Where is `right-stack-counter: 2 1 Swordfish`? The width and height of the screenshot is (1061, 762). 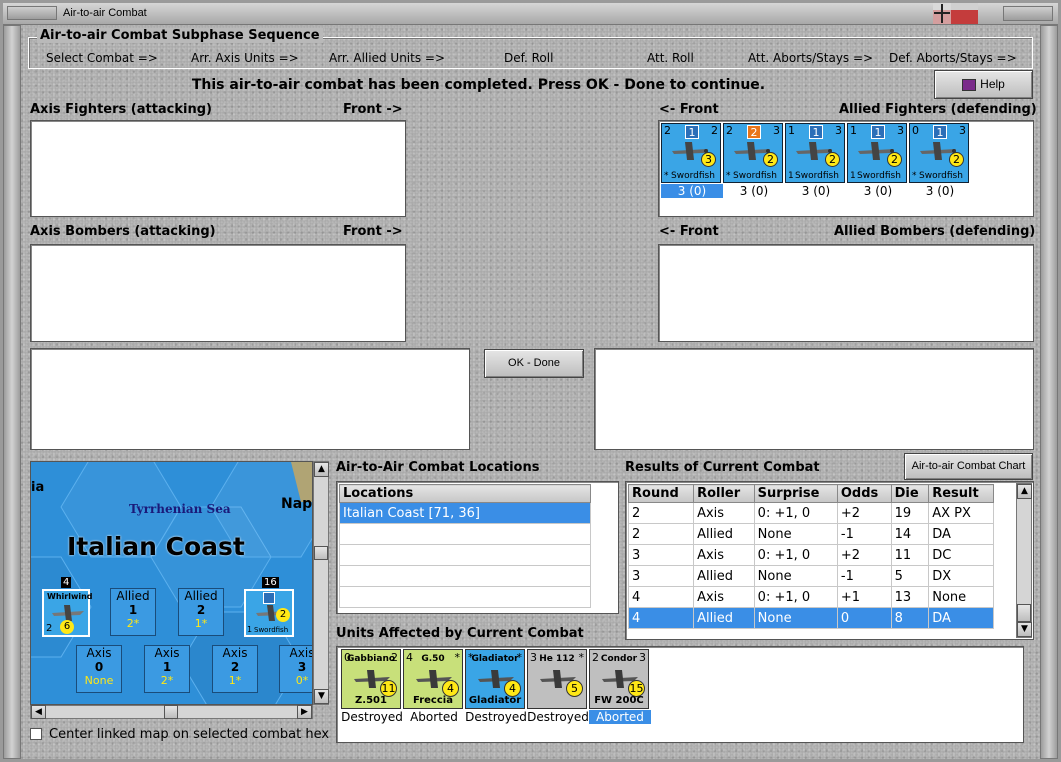
right-stack-counter: 2 1 Swordfish is located at coordinates (269, 613).